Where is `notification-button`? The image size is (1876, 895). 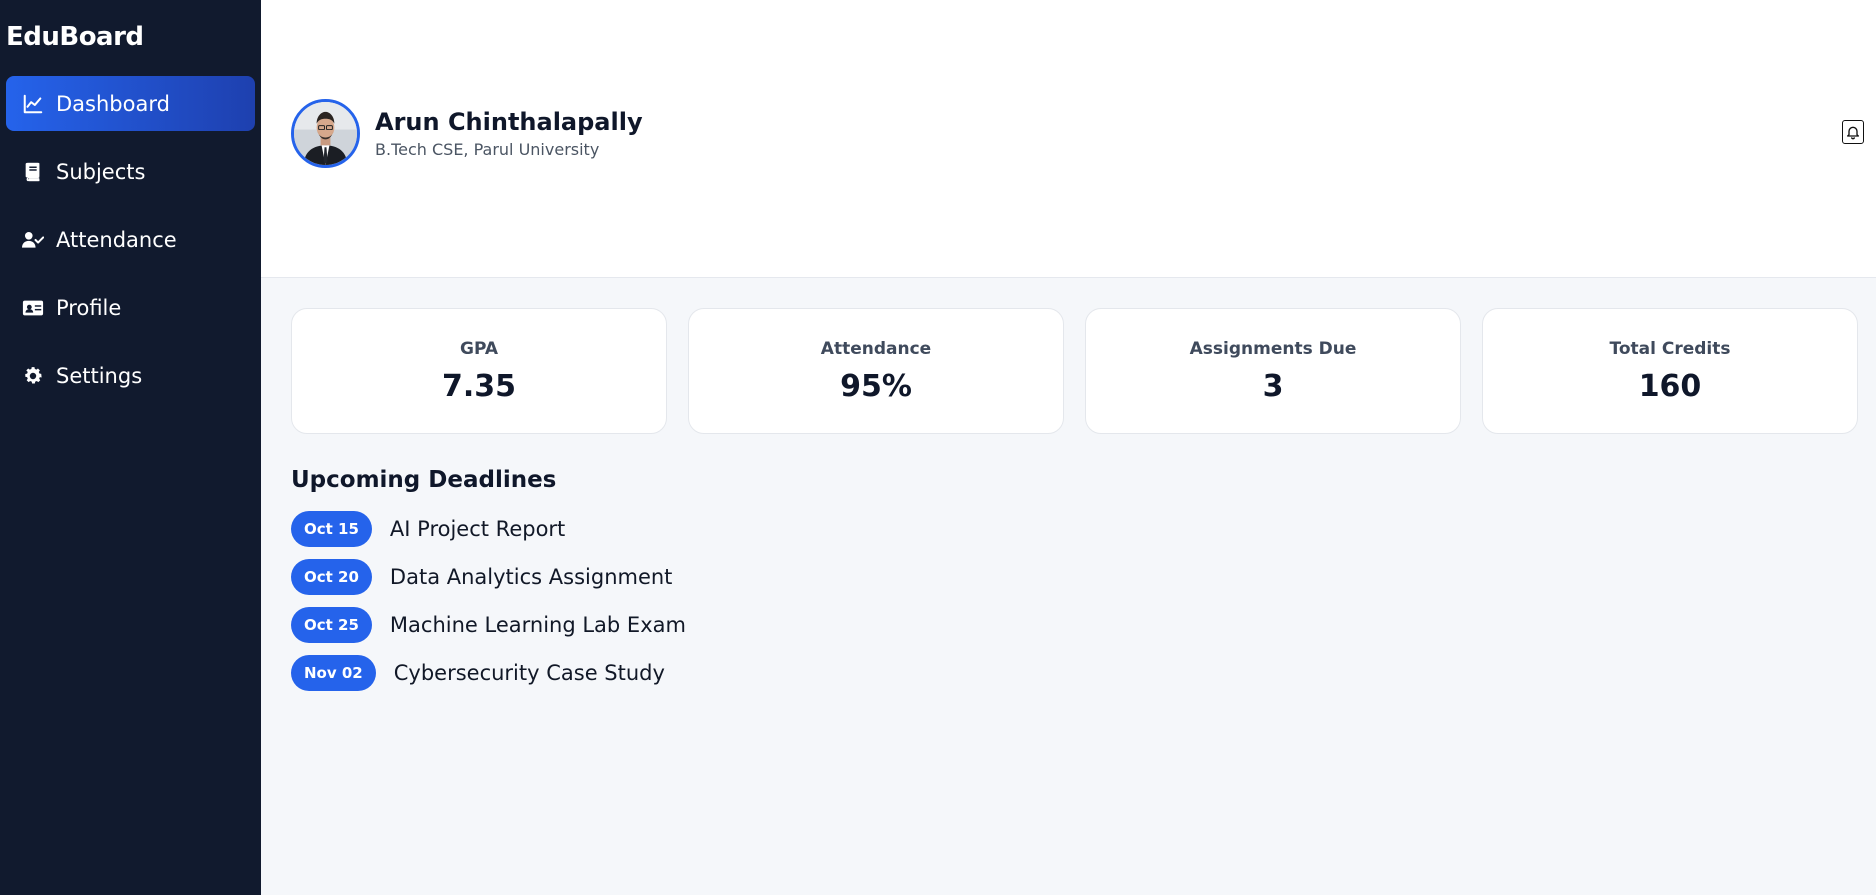
notification-button is located at coordinates (1853, 132).